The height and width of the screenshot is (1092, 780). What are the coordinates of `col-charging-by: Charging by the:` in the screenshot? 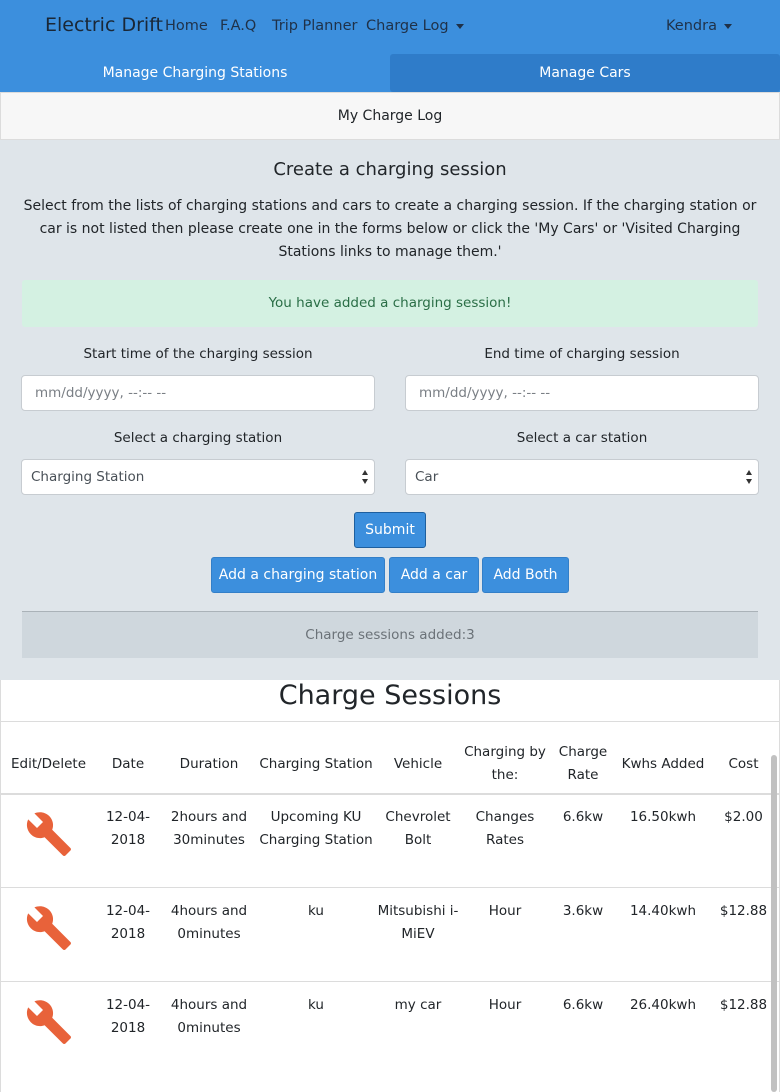 It's located at (505, 763).